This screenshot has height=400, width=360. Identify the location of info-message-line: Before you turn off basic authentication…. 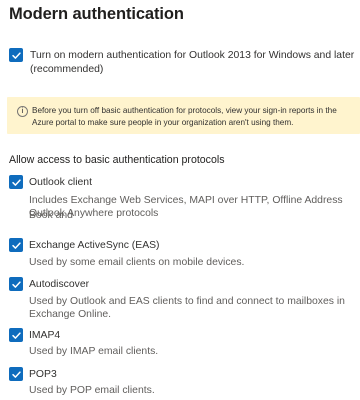
(184, 110).